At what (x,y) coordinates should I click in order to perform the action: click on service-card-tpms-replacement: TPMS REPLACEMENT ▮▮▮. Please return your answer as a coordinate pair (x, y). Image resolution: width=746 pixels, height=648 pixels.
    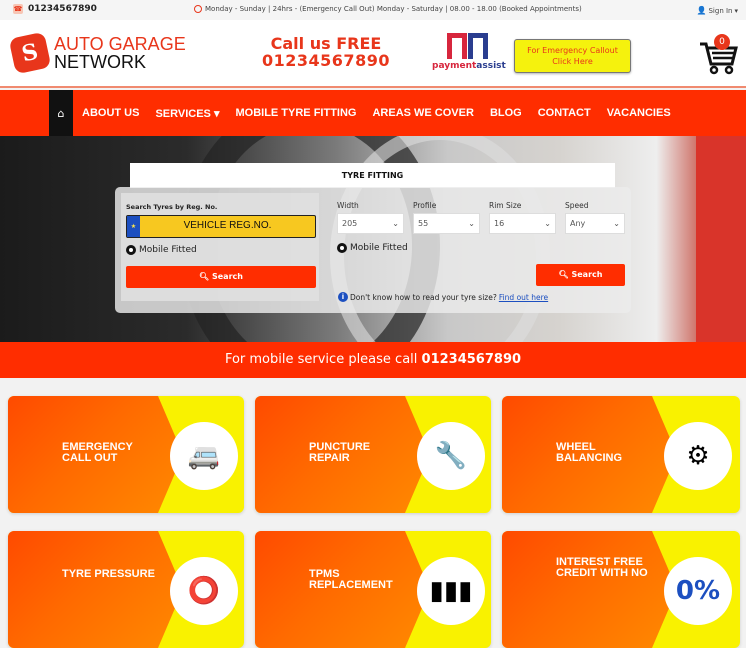
    Looking at the image, I should click on (373, 589).